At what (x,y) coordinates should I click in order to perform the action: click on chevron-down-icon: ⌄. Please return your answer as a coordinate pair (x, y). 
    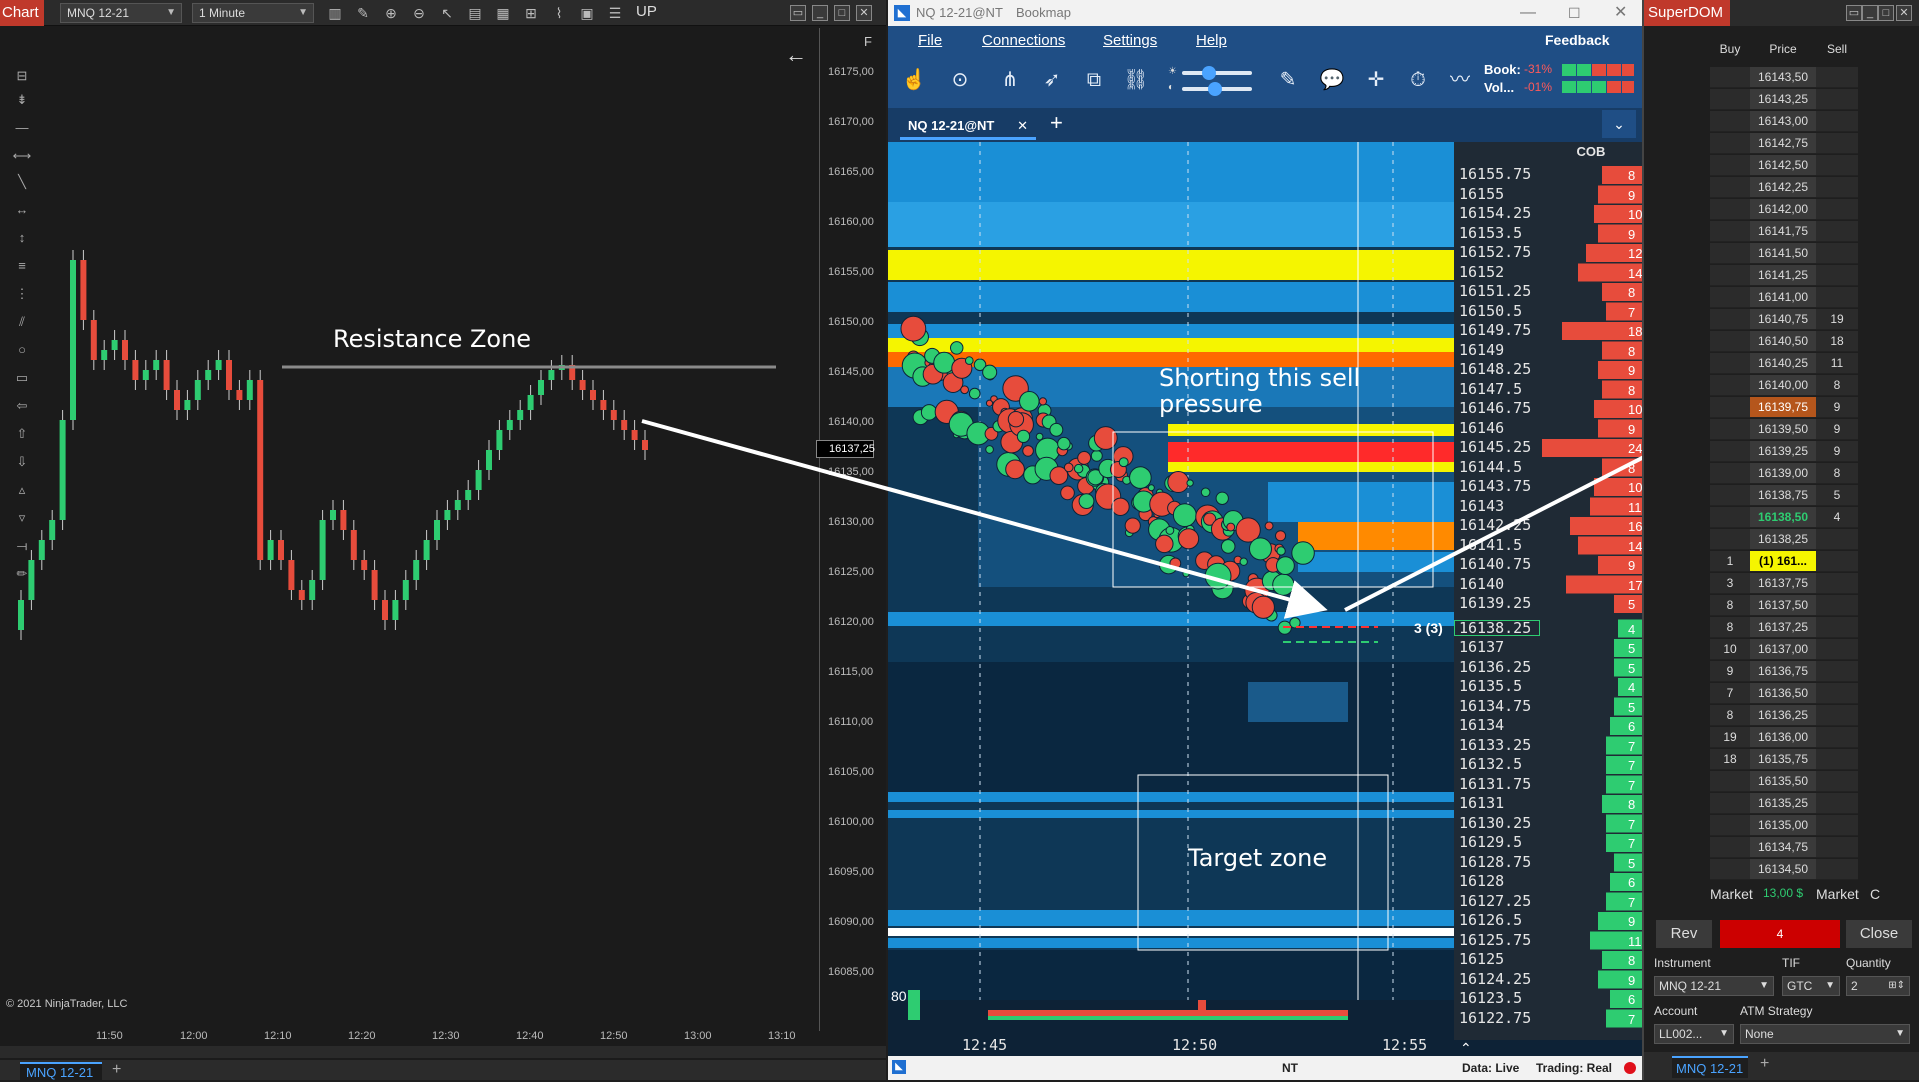
    Looking at the image, I should click on (1619, 124).